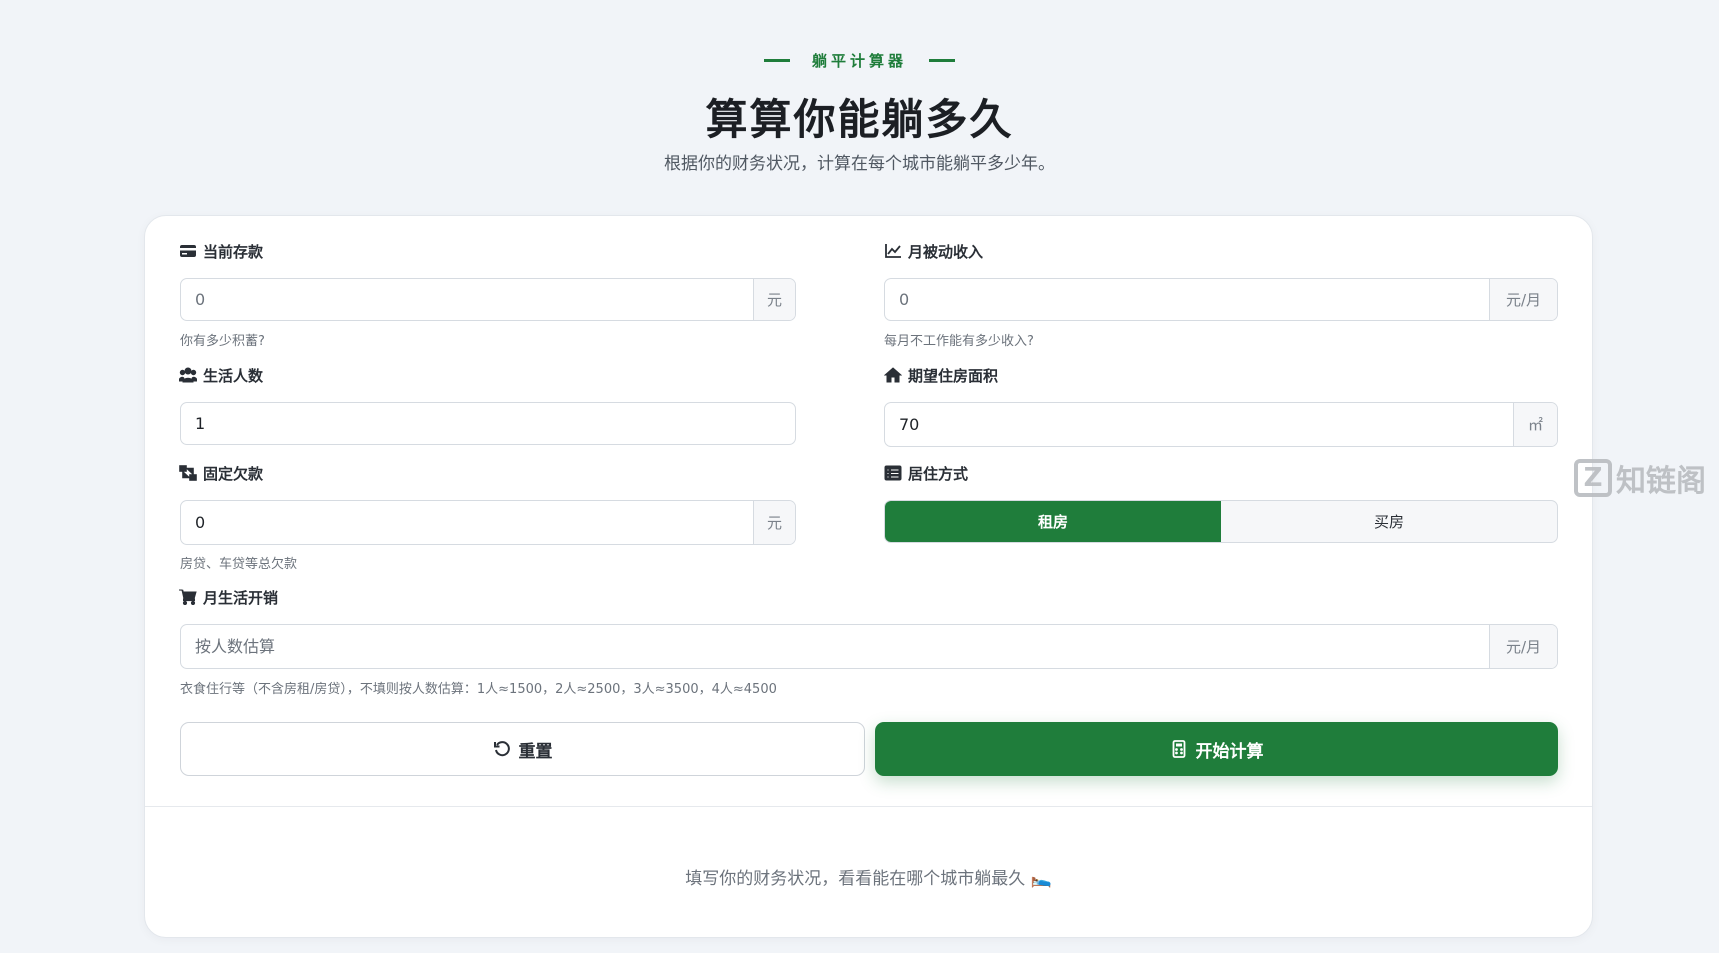 The width and height of the screenshot is (1719, 953). I want to click on debt-label: 固定欠款, so click(233, 473).